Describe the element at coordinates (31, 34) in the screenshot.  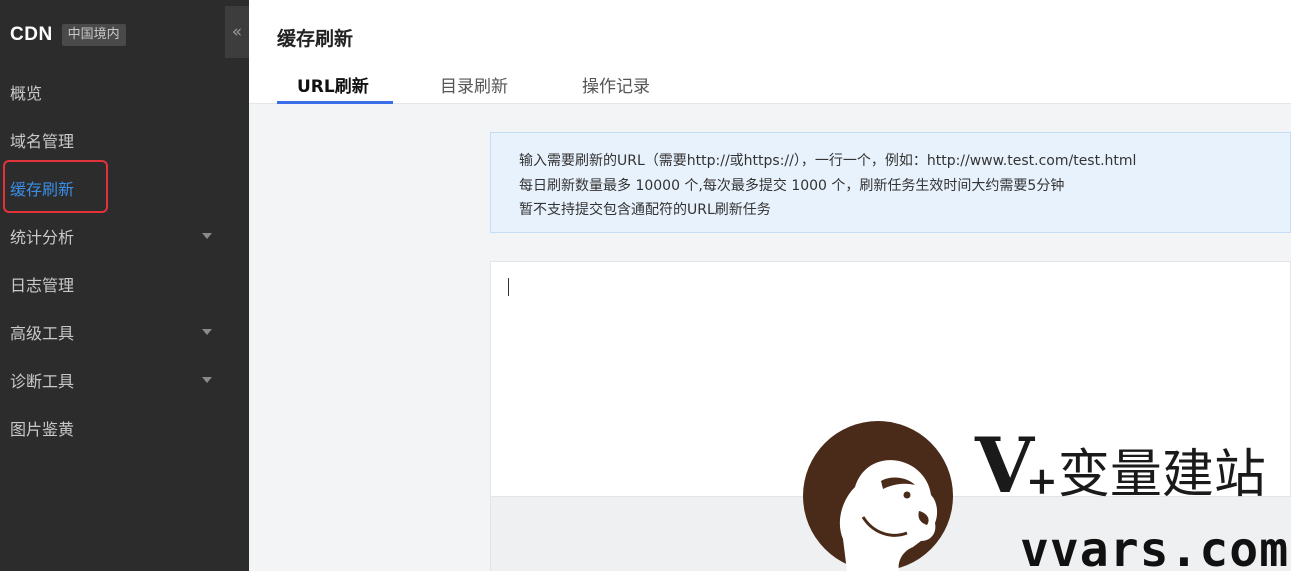
I see `product-name: CDN` at that location.